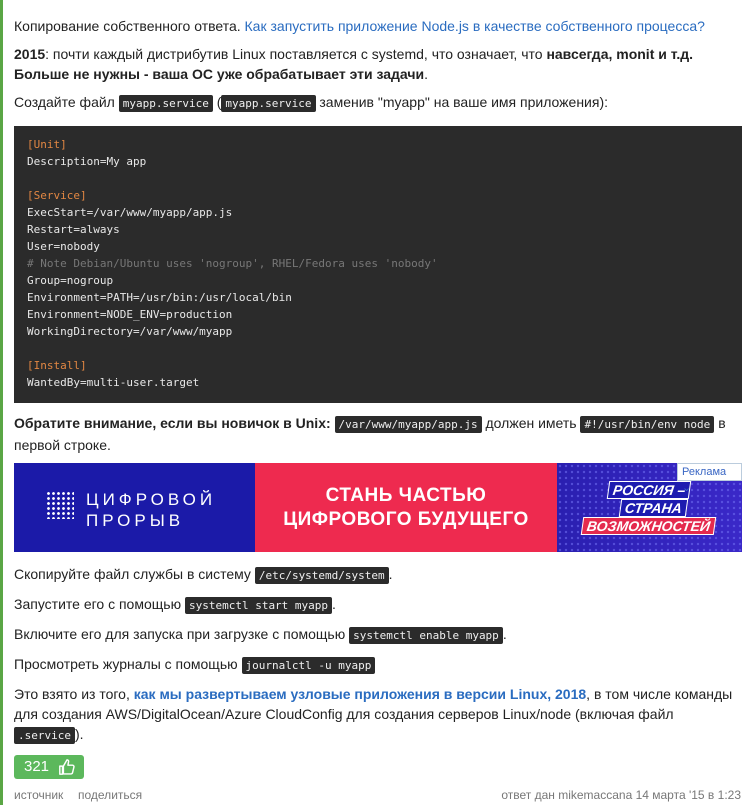 Image resolution: width=753 pixels, height=805 pixels. I want to click on inline-code-systemctl-start: systemctl start myapp, so click(258, 605).